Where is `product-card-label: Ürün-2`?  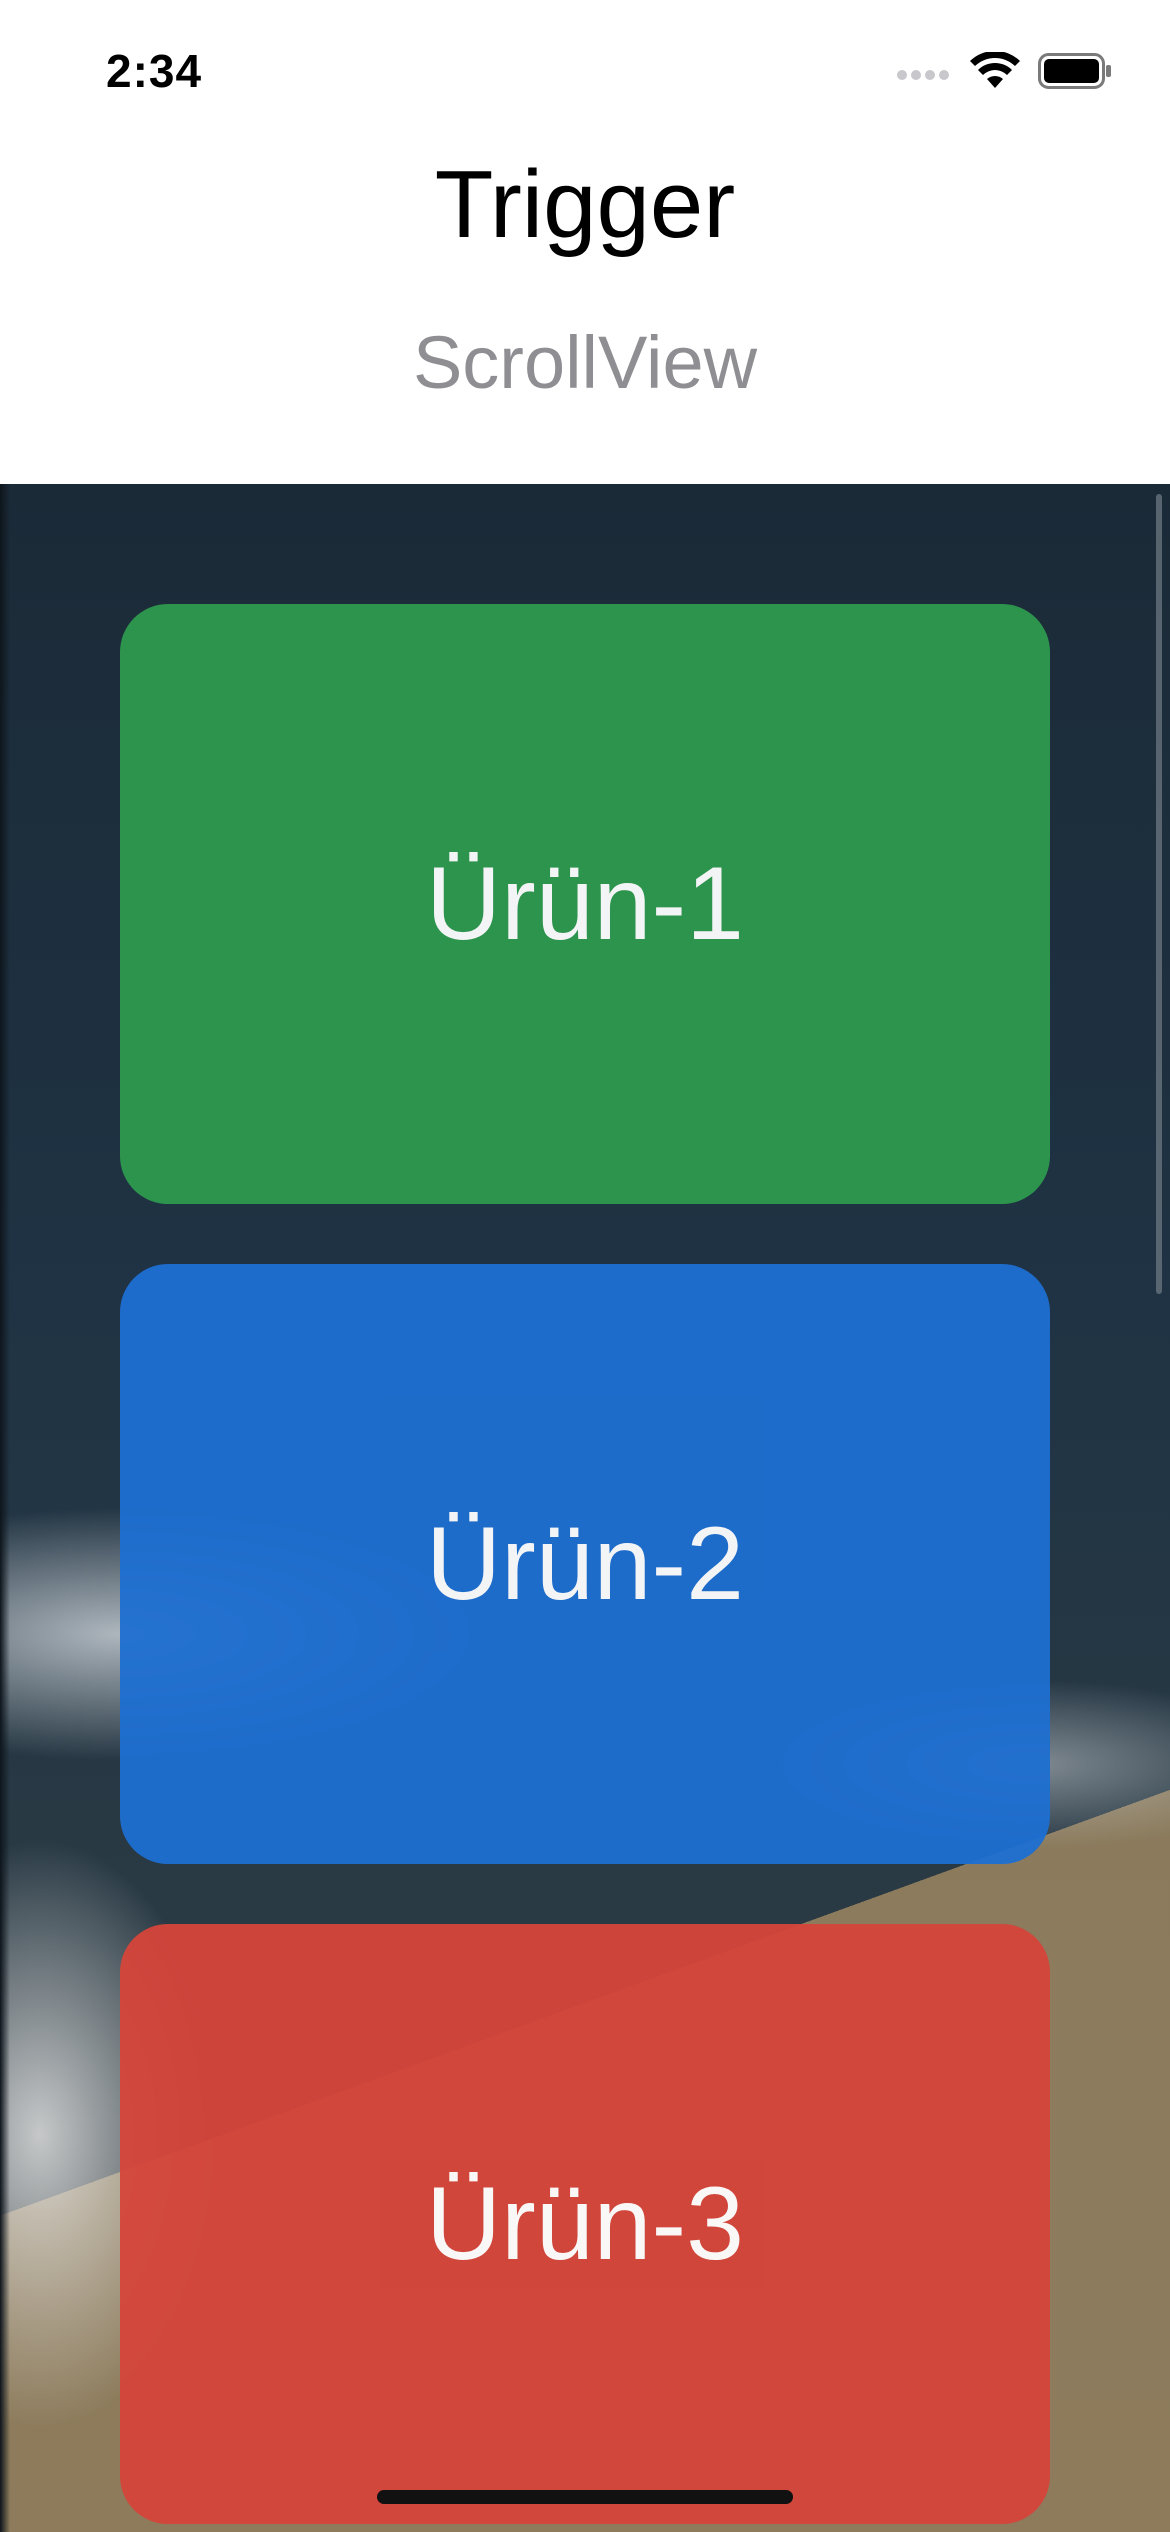
product-card-label: Ürün-2 is located at coordinates (585, 1563).